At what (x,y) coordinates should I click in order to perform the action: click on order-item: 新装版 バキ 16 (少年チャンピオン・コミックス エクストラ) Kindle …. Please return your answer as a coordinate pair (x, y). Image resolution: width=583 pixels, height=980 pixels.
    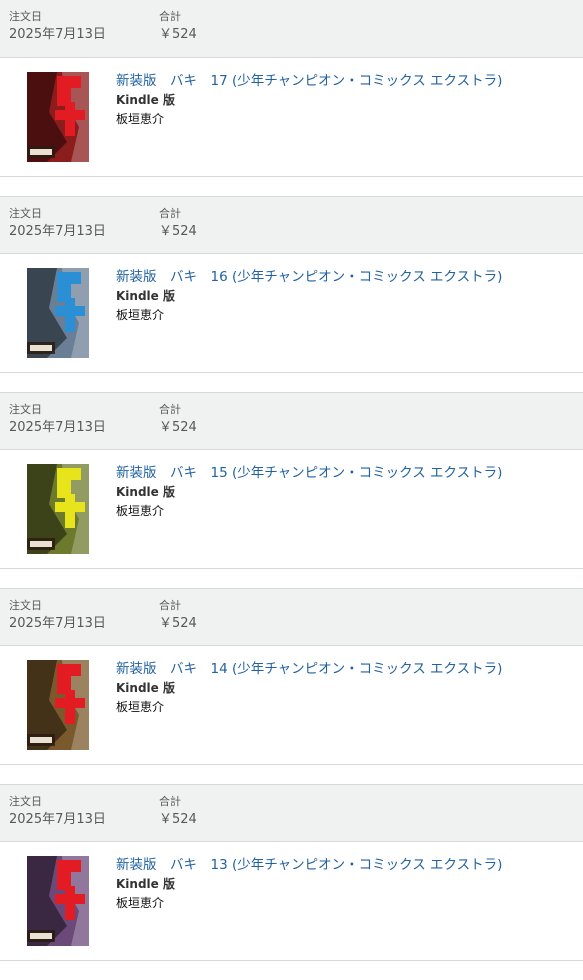
    Looking at the image, I should click on (291, 313).